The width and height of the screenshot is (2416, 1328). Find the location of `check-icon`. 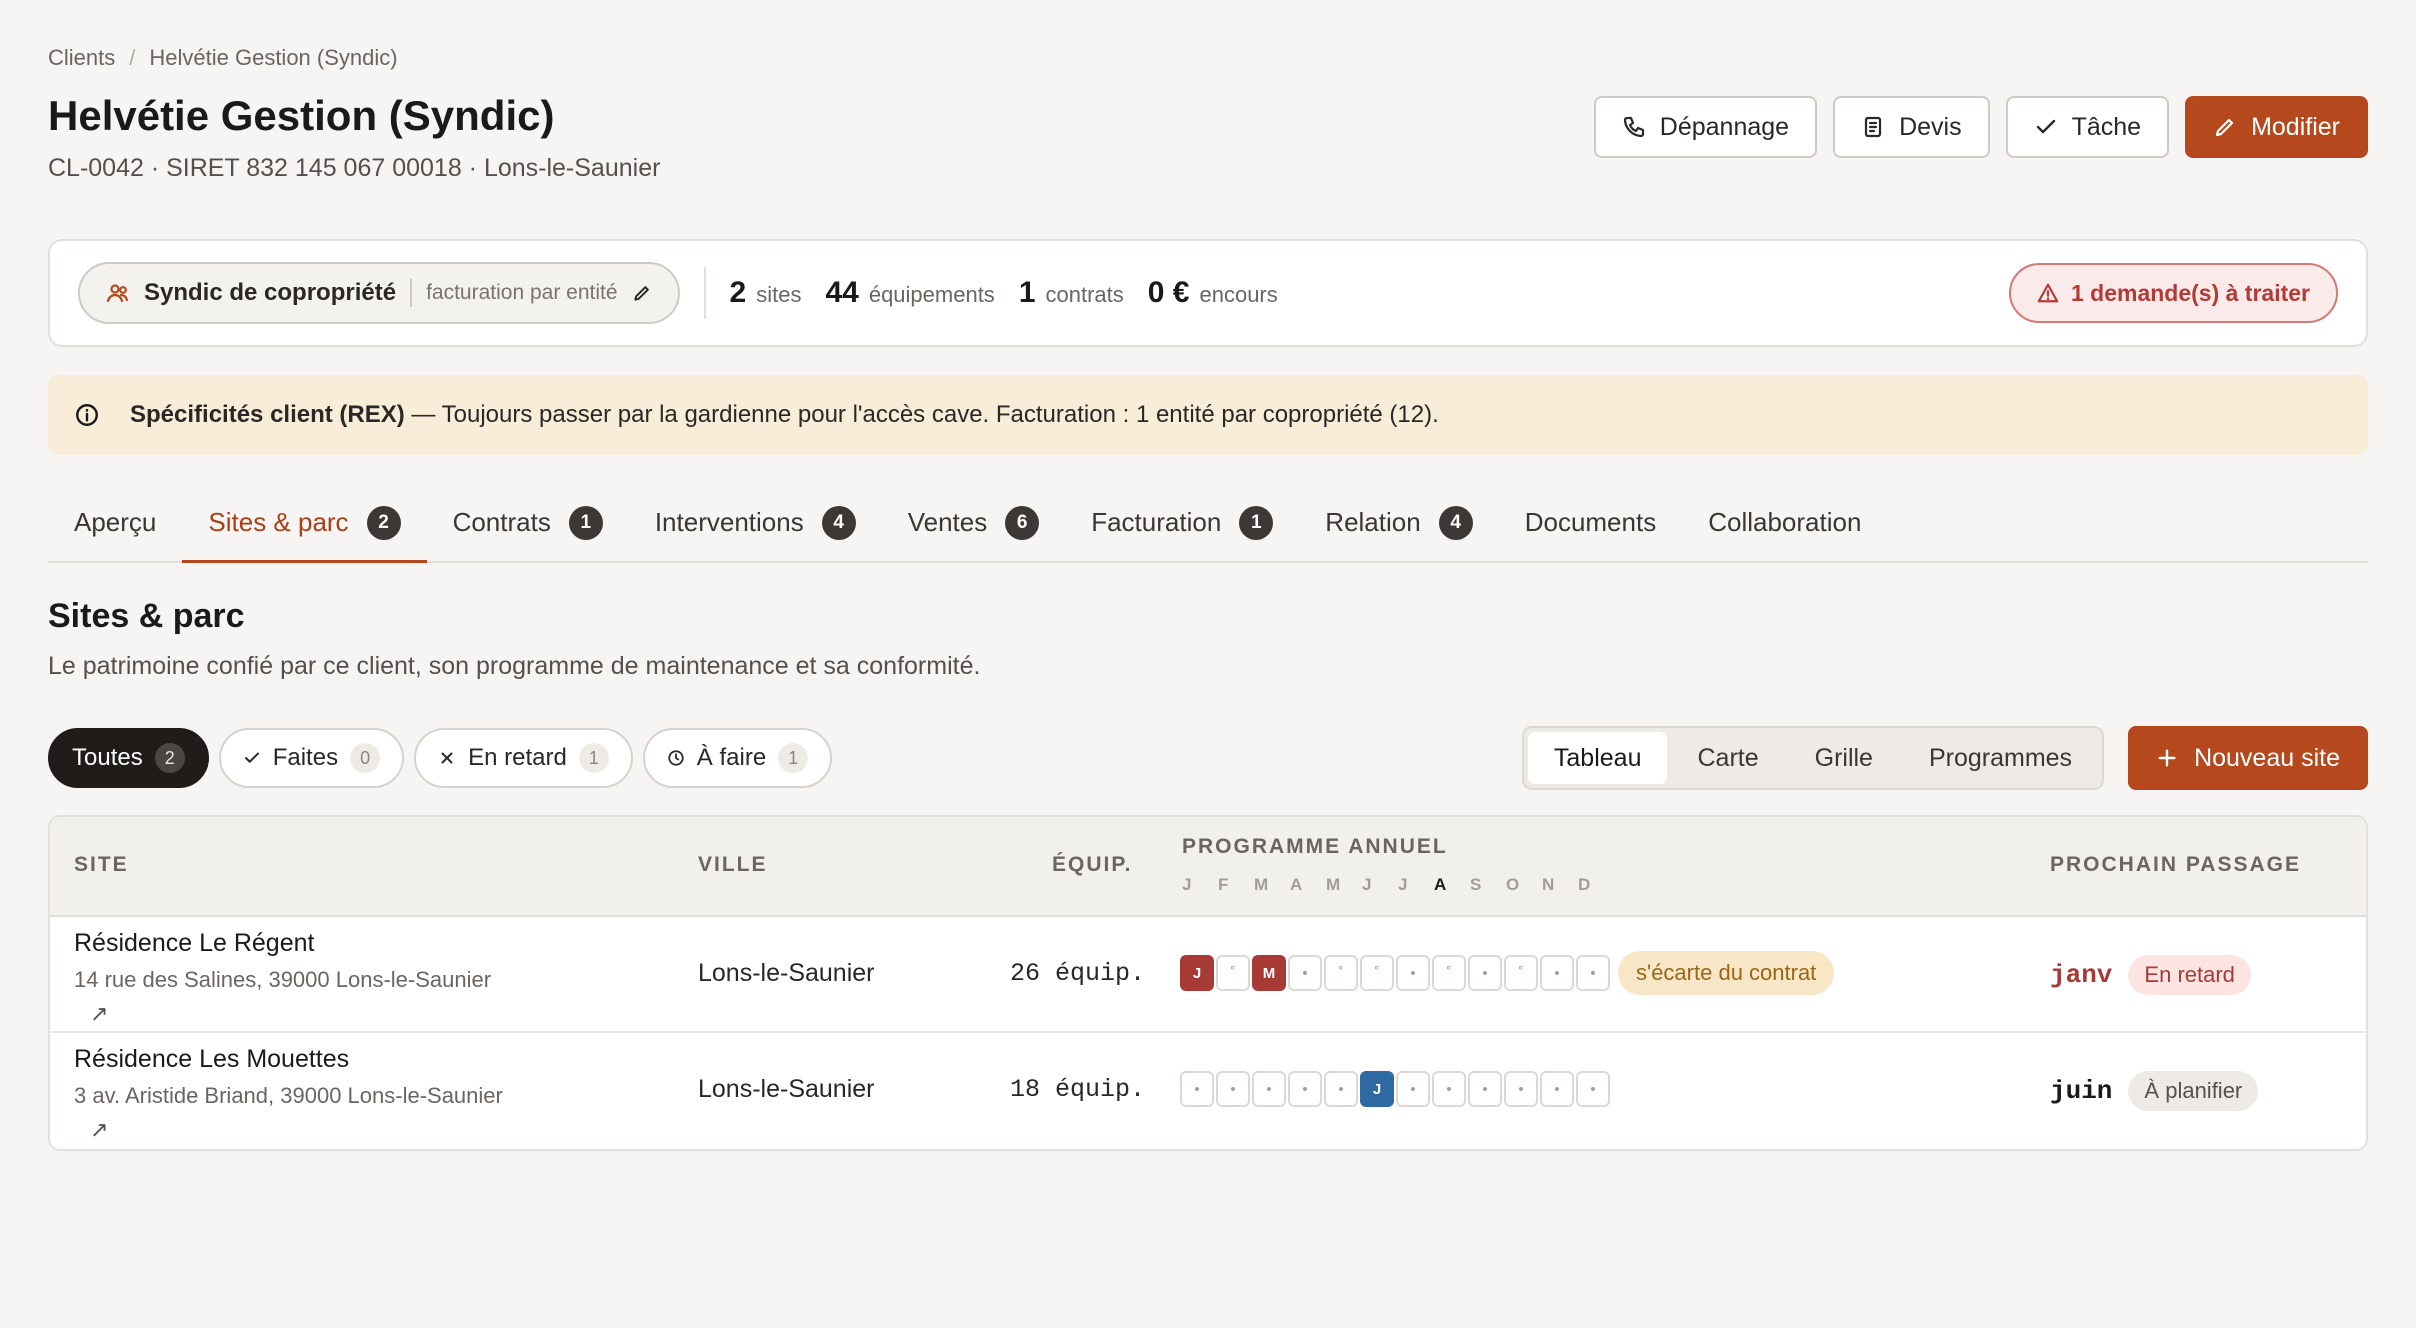

check-icon is located at coordinates (251, 757).